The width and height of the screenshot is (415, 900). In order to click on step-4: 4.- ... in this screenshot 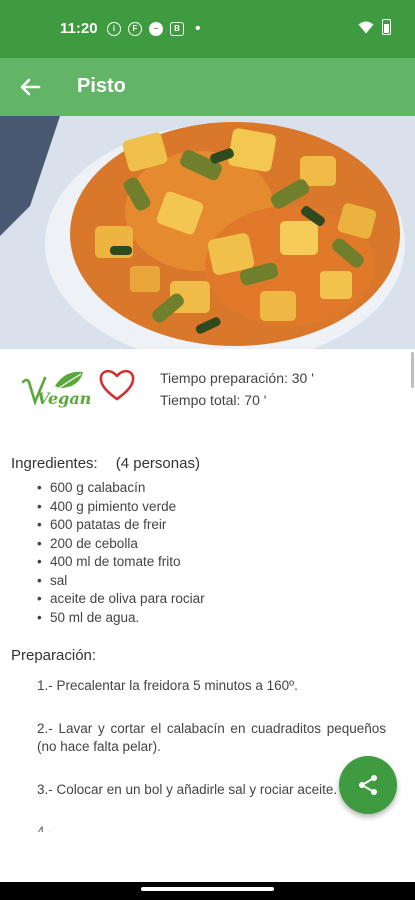, I will do `click(52, 828)`.